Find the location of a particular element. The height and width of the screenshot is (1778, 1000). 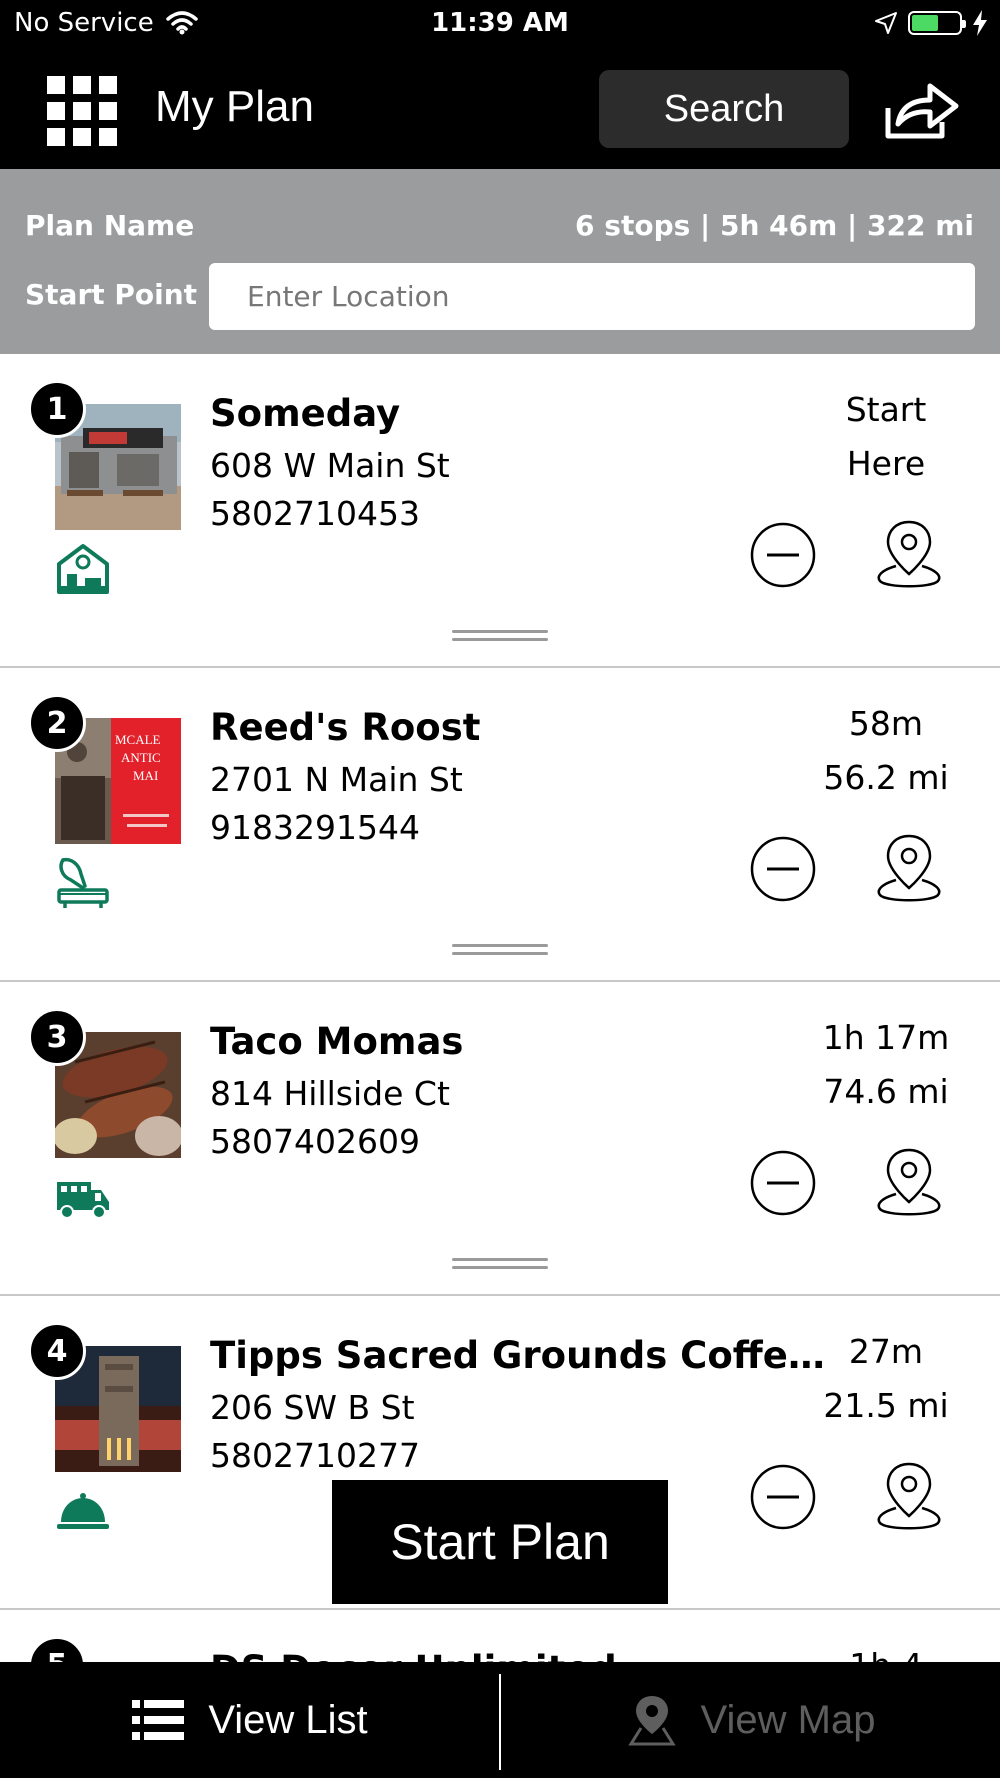

battery-level is located at coordinates (925, 23).